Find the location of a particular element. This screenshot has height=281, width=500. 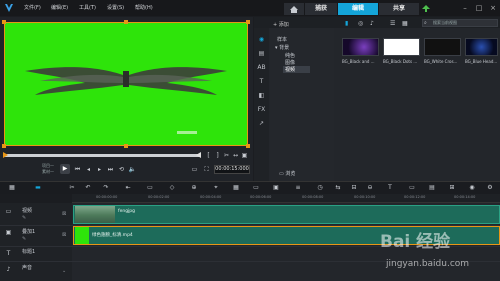

render-icon: ◉ is located at coordinates (472, 188).